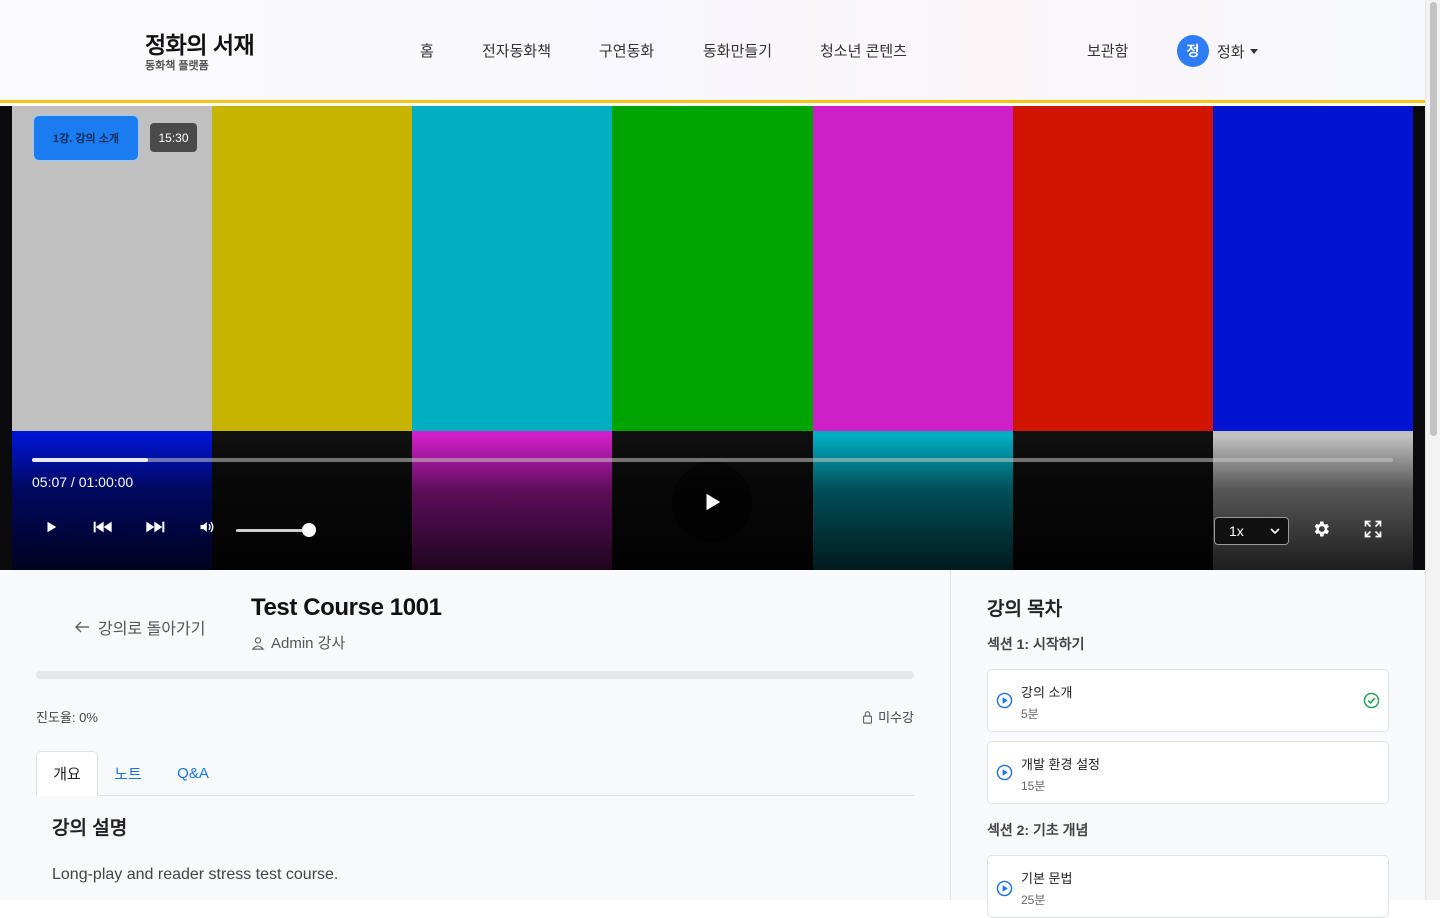 Image resolution: width=1440 pixels, height=918 pixels. What do you see at coordinates (1193, 51) in the screenshot?
I see `avatar: 정` at bounding box center [1193, 51].